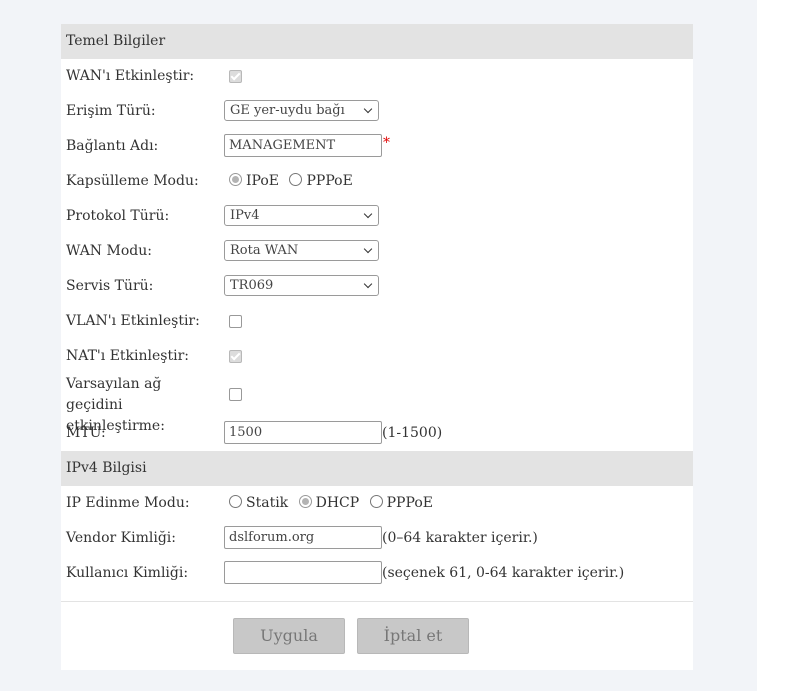 The height and width of the screenshot is (691, 796). What do you see at coordinates (245, 215) in the screenshot?
I see `protocol-type-value: IPv4` at bounding box center [245, 215].